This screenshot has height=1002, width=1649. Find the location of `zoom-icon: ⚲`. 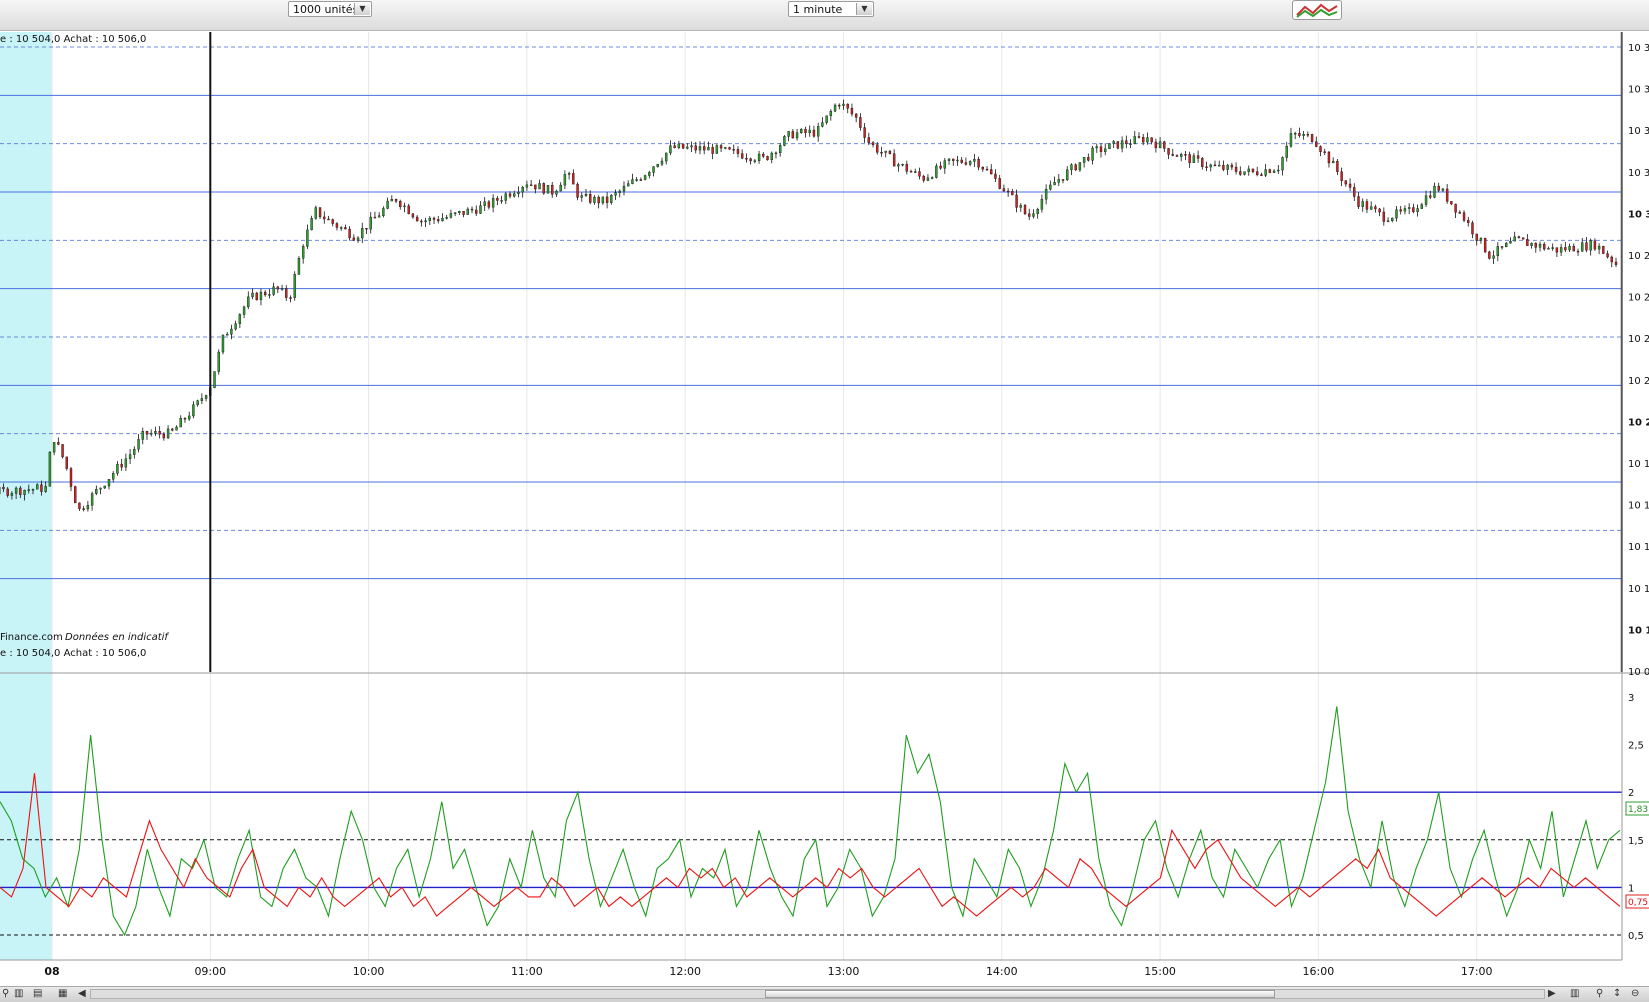

zoom-icon: ⚲ is located at coordinates (5, 994).